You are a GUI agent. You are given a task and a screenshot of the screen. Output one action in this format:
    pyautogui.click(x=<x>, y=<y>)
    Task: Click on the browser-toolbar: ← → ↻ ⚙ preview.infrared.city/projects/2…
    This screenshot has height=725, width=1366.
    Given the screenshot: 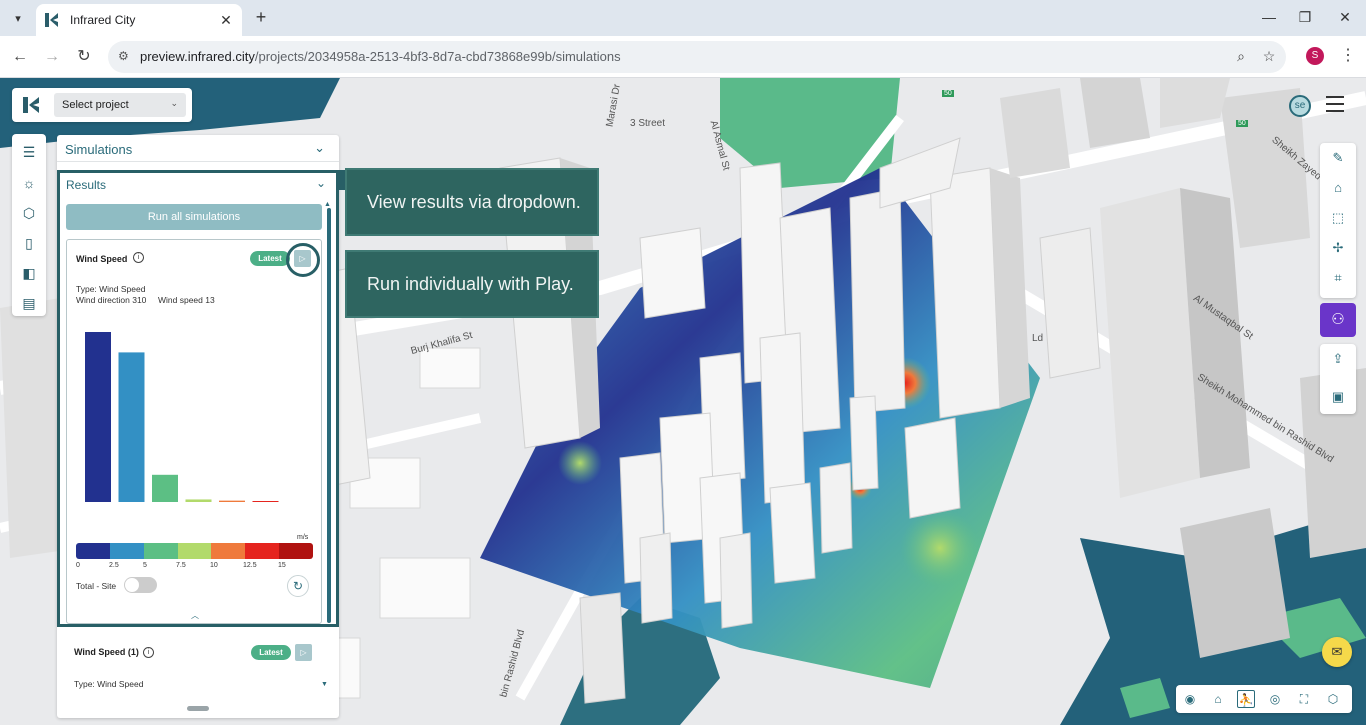 What is the action you would take?
    pyautogui.click(x=683, y=57)
    